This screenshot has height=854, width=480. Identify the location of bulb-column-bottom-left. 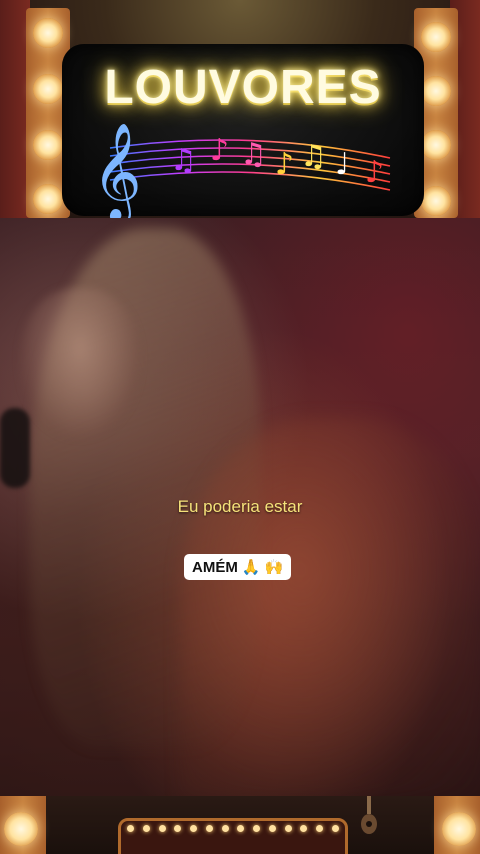
(23, 825).